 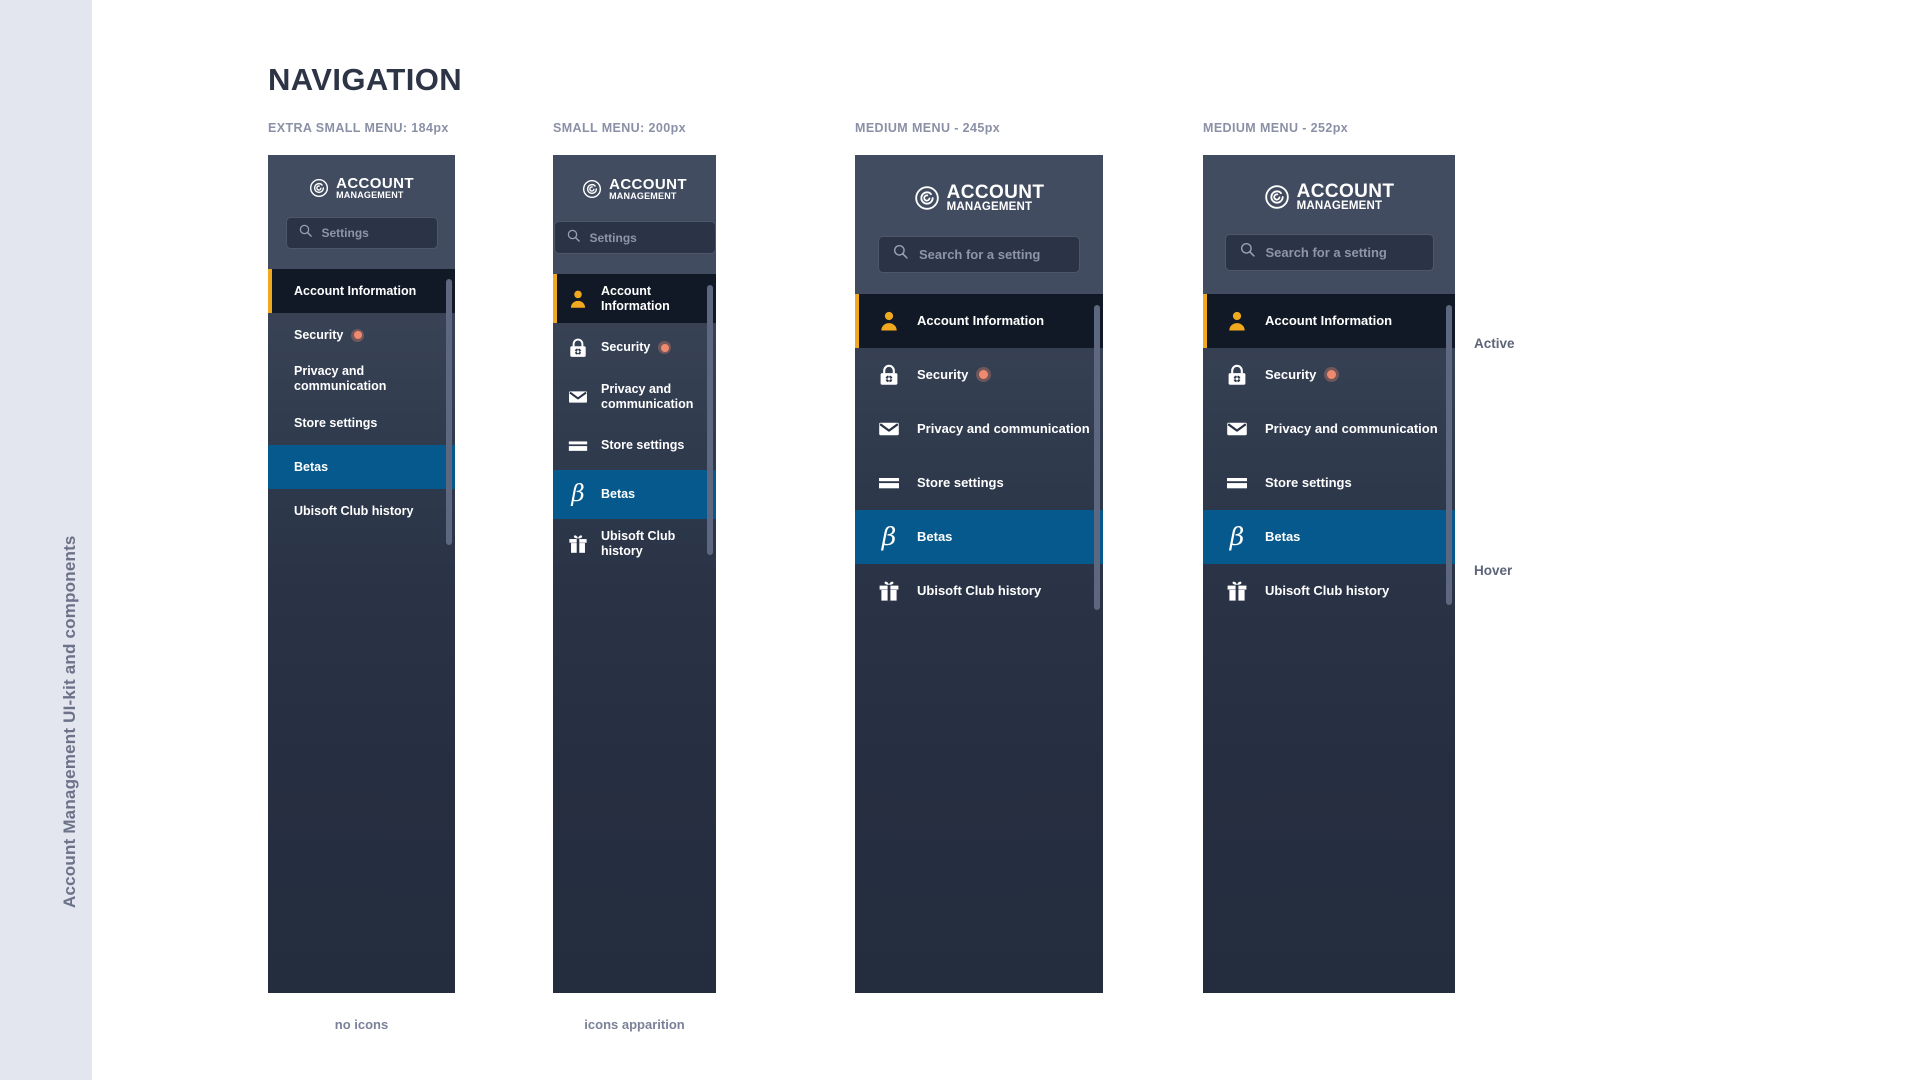 What do you see at coordinates (710, 420) in the screenshot?
I see `panel-small-scrollbar-thumb` at bounding box center [710, 420].